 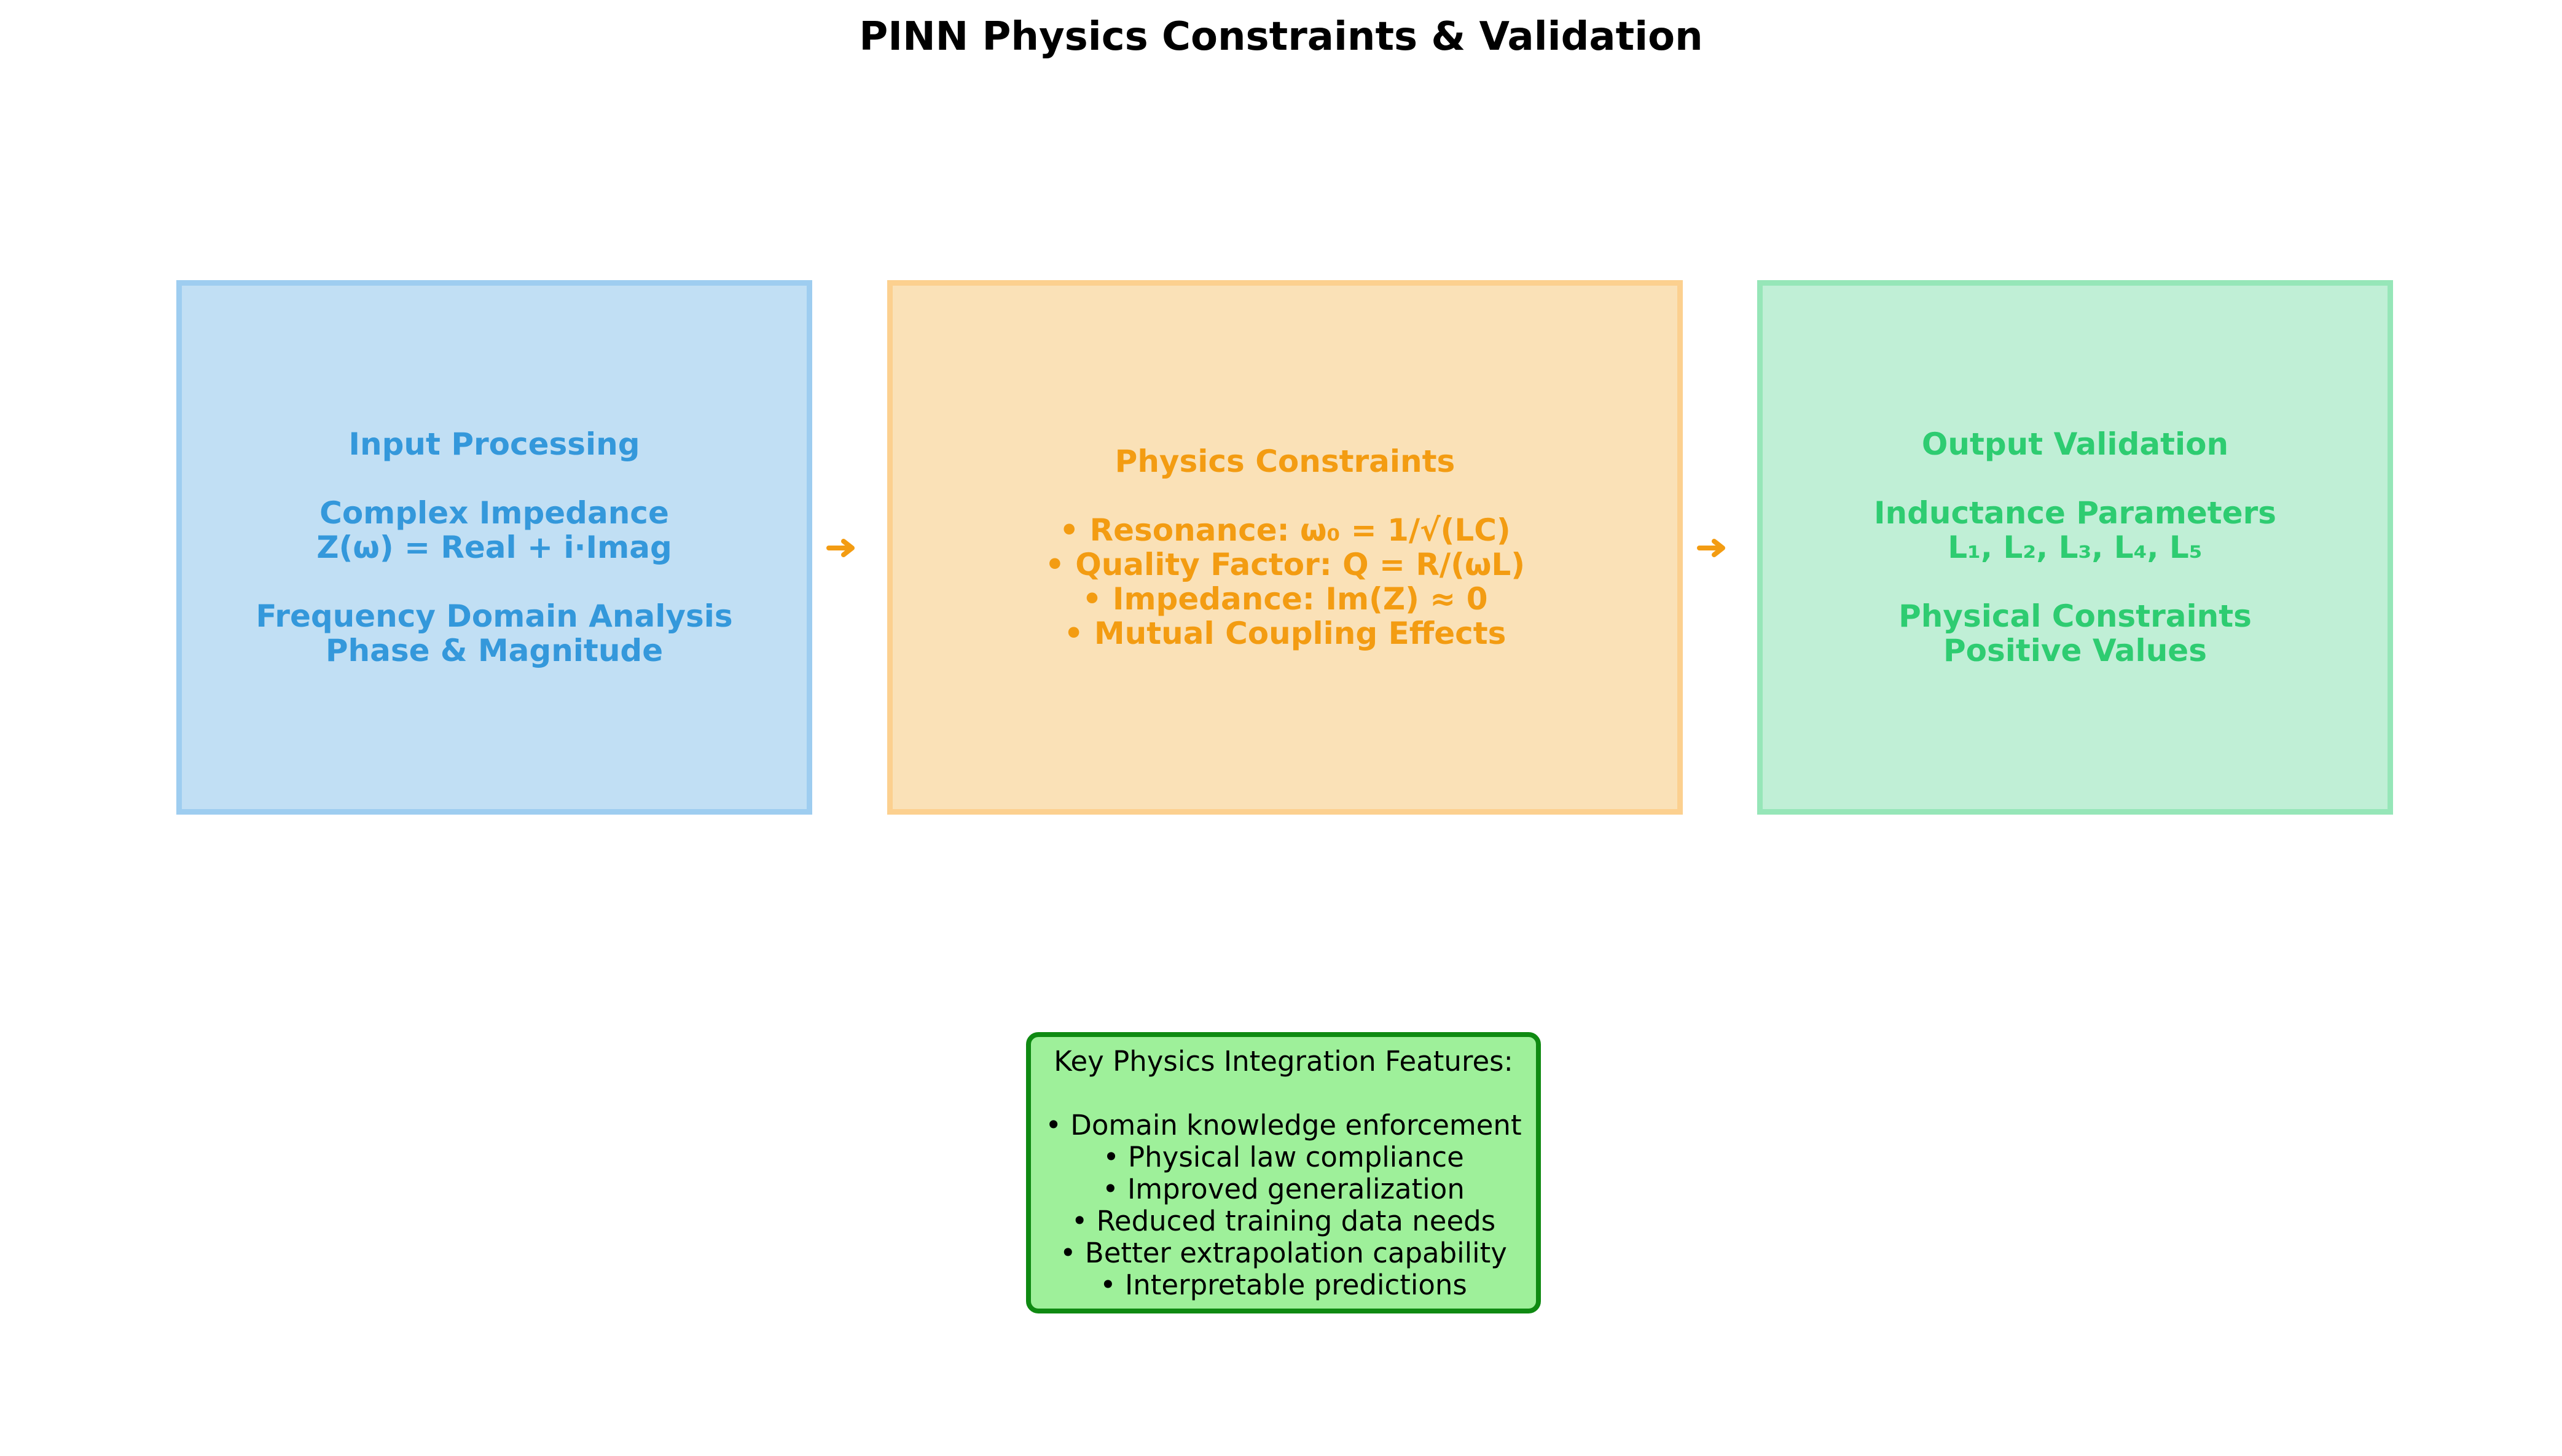 What do you see at coordinates (1283, 1157) in the screenshot?
I see `feature-item: • Physical law compliance` at bounding box center [1283, 1157].